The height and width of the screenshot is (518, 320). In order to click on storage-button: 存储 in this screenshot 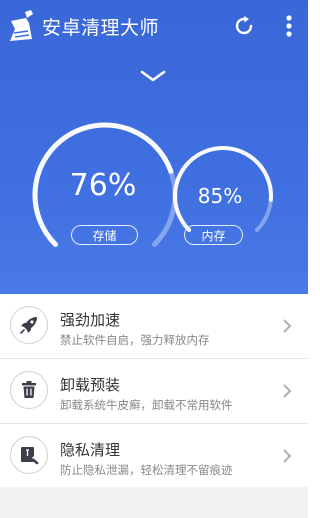, I will do `click(104, 235)`.